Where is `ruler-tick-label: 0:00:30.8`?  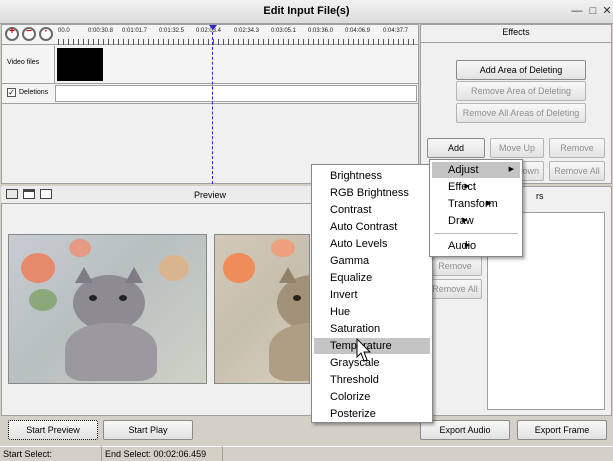 ruler-tick-label: 0:00:30.8 is located at coordinates (101, 31).